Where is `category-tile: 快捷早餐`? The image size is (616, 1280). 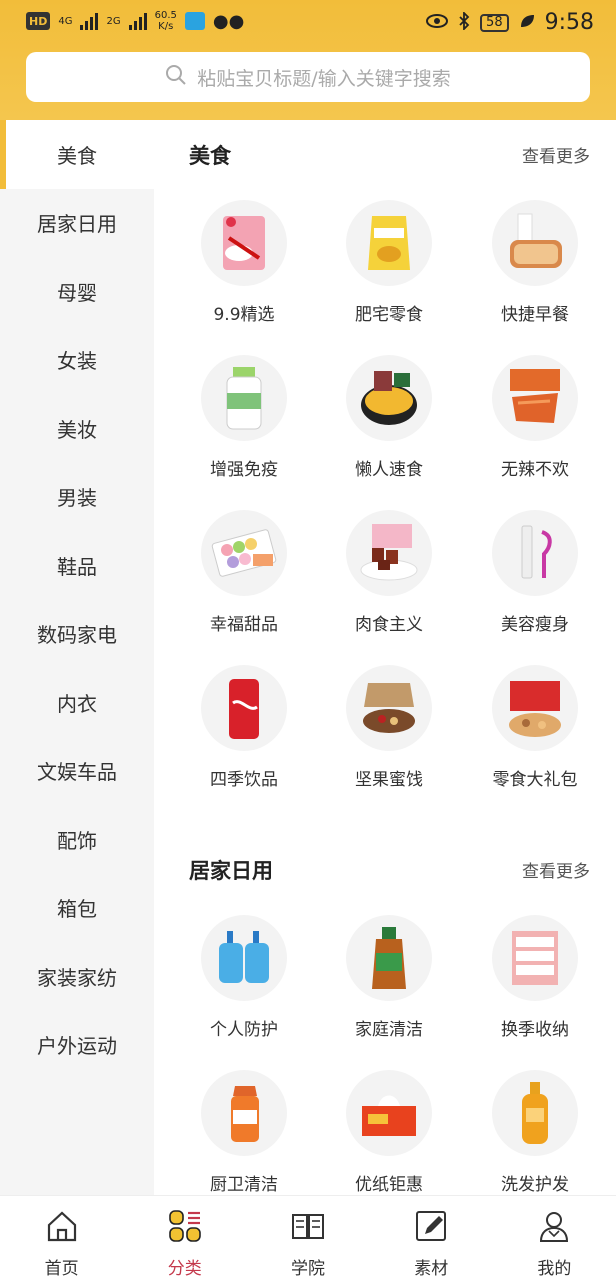
category-tile: 快捷早餐 is located at coordinates (535, 275).